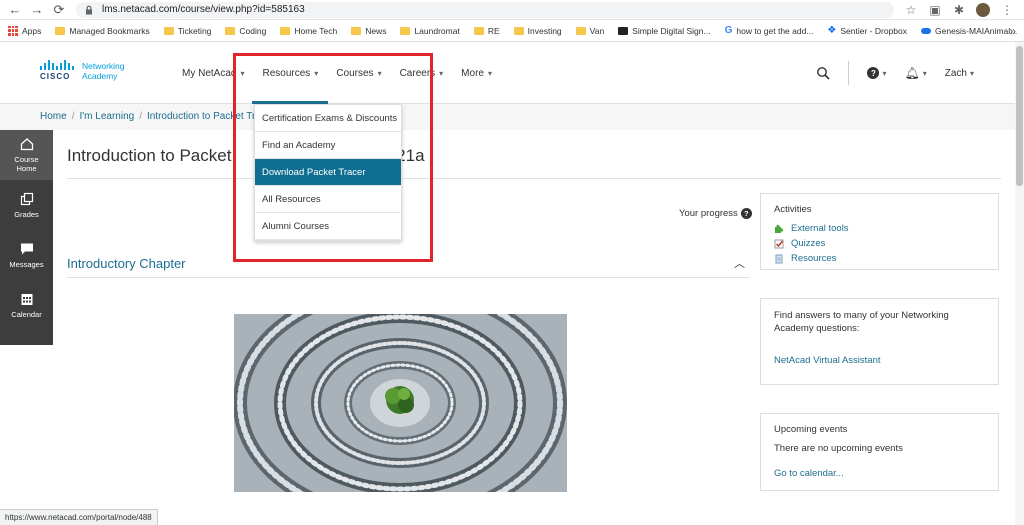  What do you see at coordinates (368, 31) in the screenshot?
I see `bookmark-folder: News` at bounding box center [368, 31].